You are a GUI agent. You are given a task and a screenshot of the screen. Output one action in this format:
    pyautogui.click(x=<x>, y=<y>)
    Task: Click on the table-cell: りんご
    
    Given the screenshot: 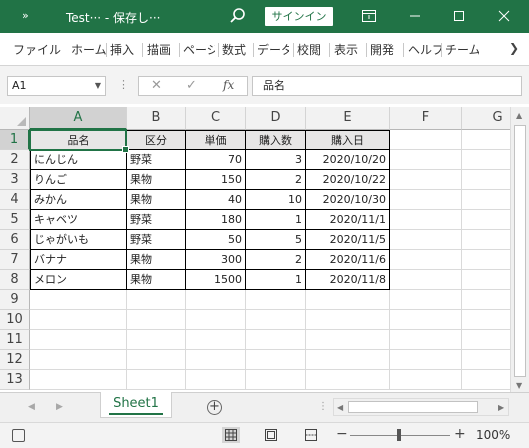 What is the action you would take?
    pyautogui.click(x=78, y=180)
    